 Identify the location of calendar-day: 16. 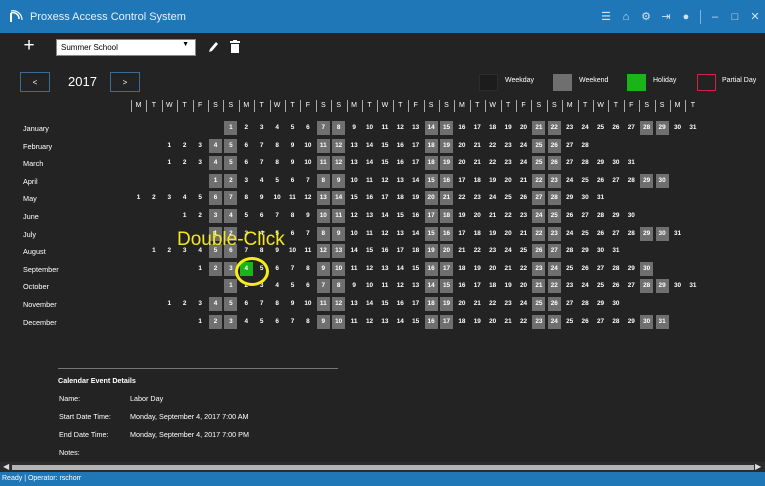
(461, 128).